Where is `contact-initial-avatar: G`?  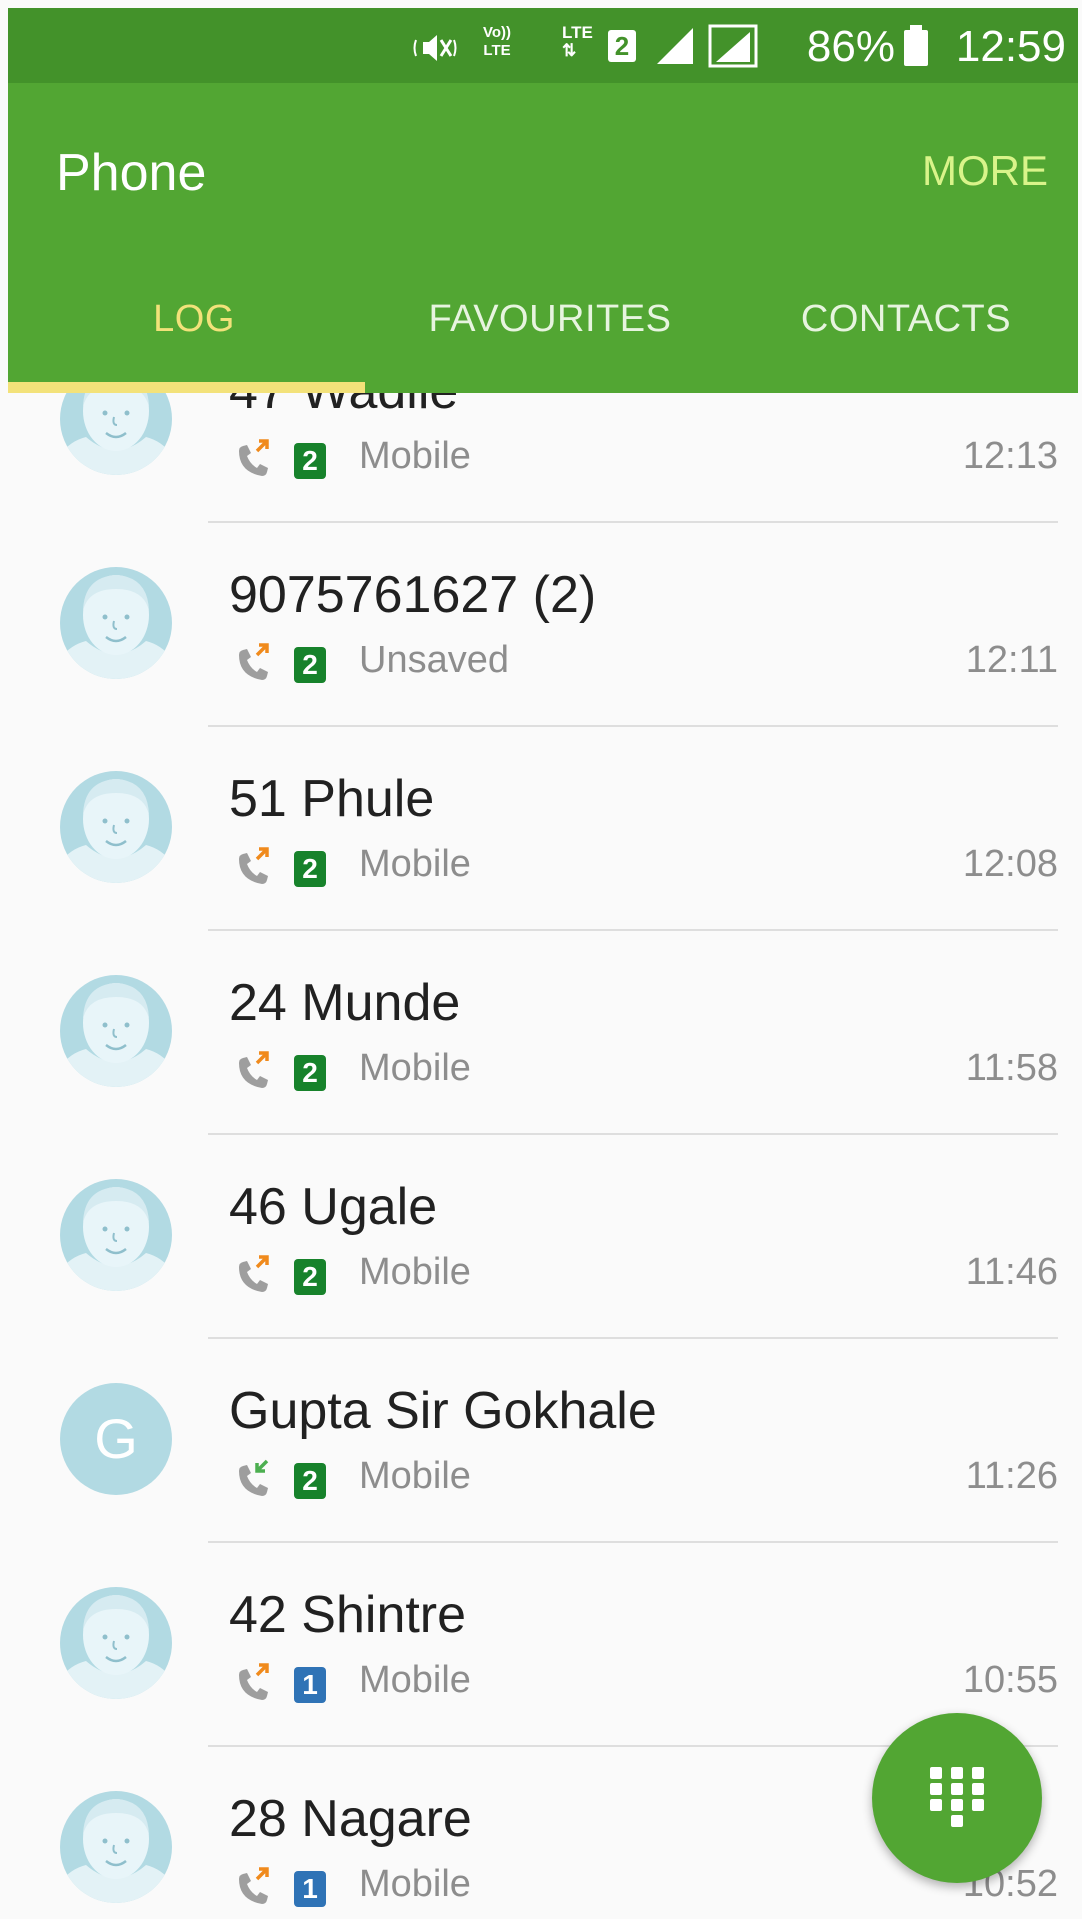
contact-initial-avatar: G is located at coordinates (116, 1439).